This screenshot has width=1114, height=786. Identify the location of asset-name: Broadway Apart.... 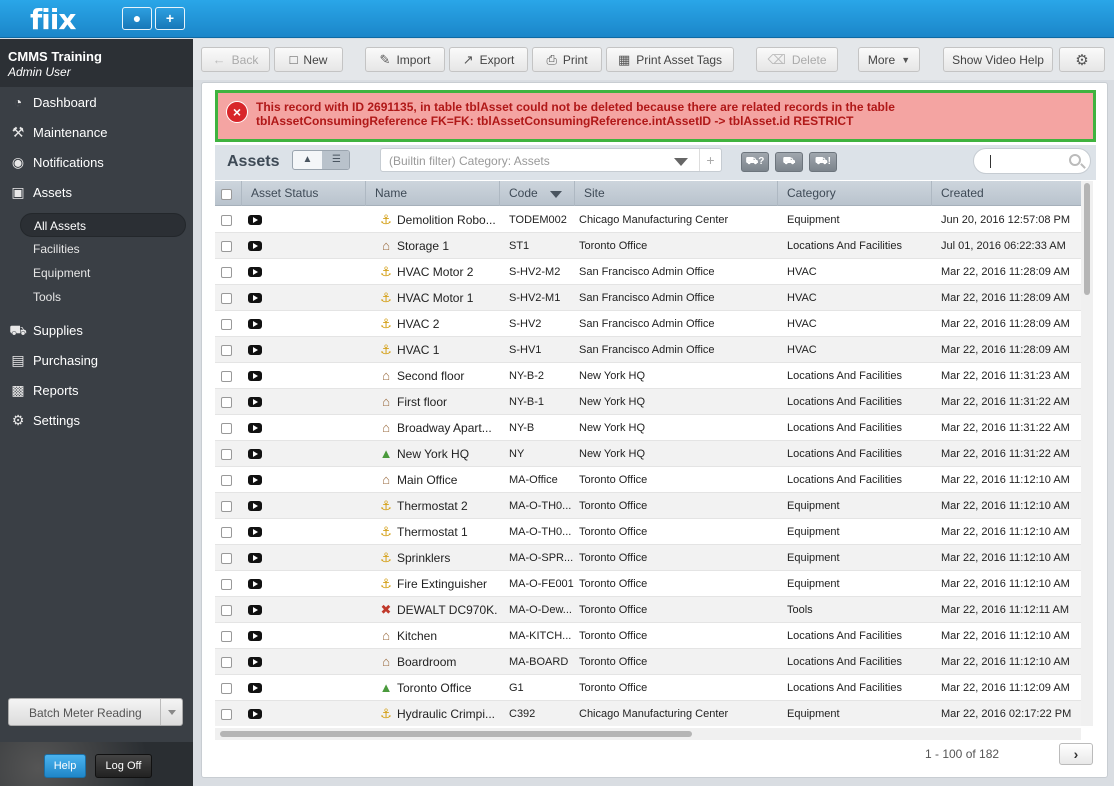
(447, 428).